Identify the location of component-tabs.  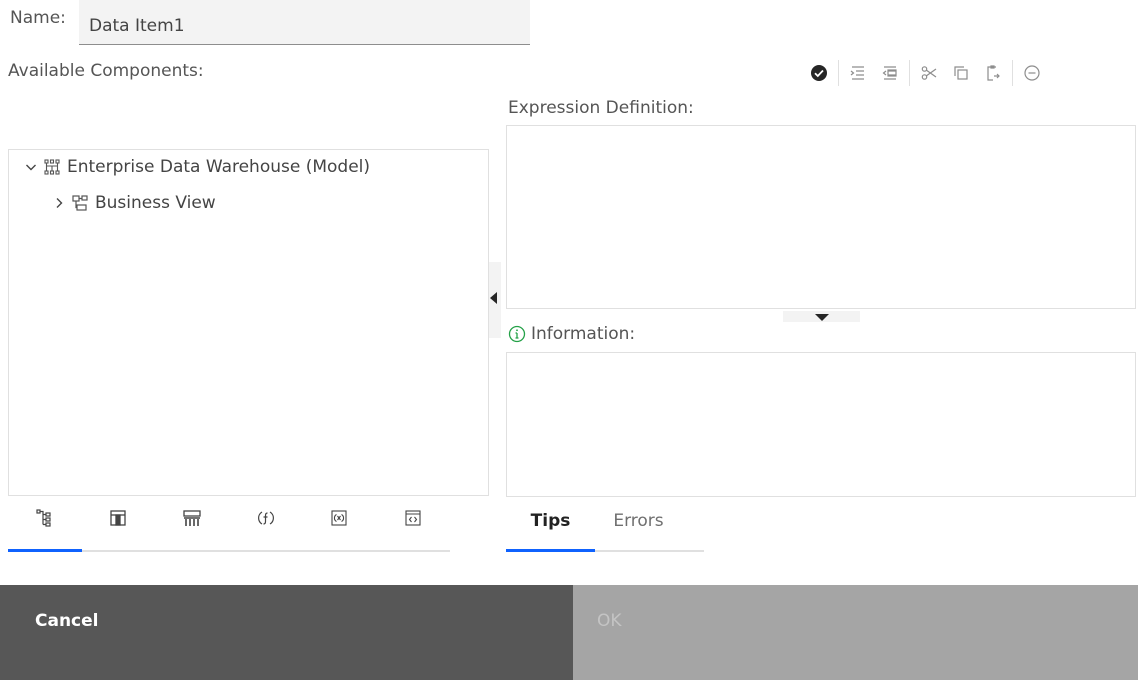
(229, 527).